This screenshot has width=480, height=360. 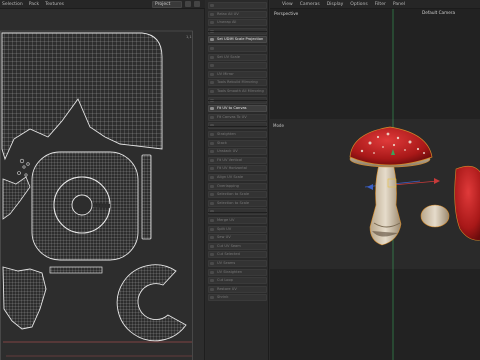 What do you see at coordinates (438, 12) in the screenshot?
I see `camera-label: Default Camera` at bounding box center [438, 12].